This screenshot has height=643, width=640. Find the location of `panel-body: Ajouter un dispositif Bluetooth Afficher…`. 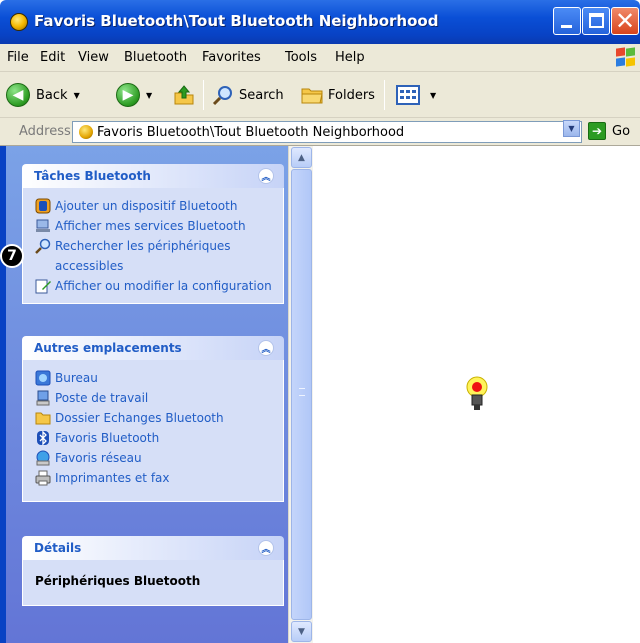

panel-body: Ajouter un dispositif Bluetooth Afficher… is located at coordinates (153, 246).